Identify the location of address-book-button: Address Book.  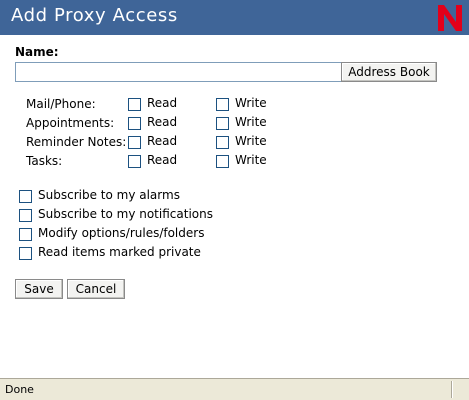
(389, 72).